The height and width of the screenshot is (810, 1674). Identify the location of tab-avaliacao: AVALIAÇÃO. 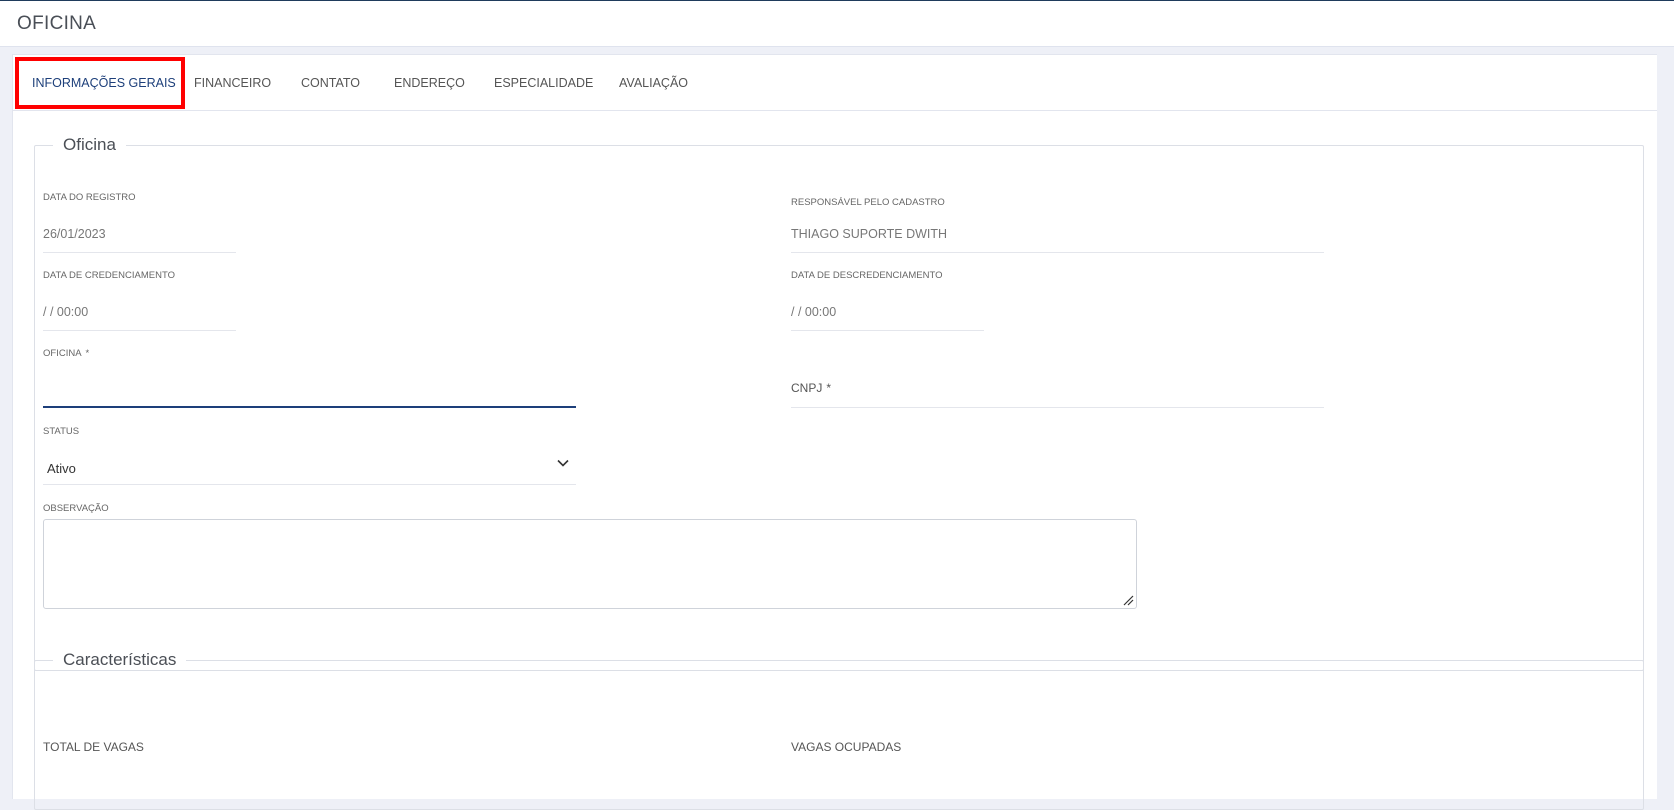
(653, 83).